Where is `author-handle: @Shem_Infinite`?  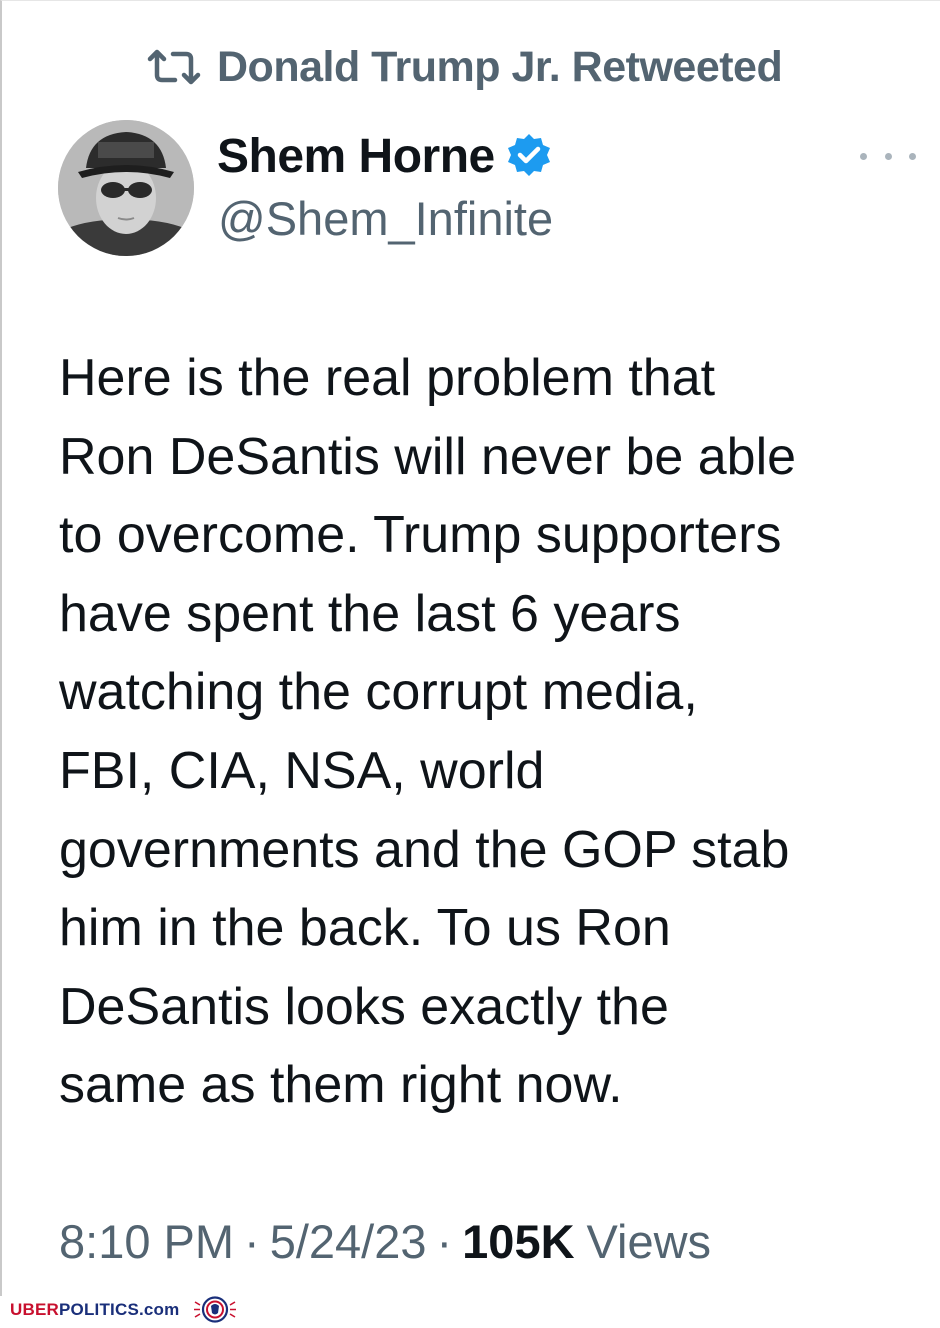 author-handle: @Shem_Infinite is located at coordinates (385, 218).